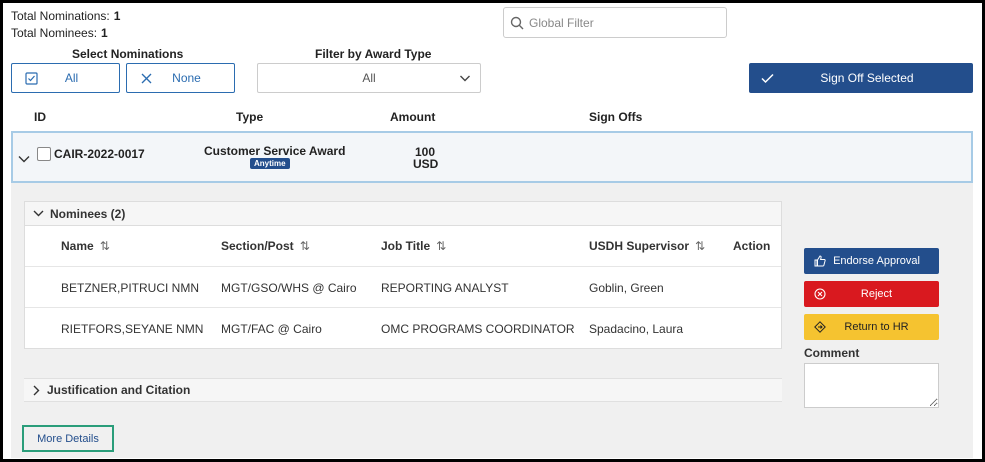 The image size is (985, 462). Describe the element at coordinates (615, 22) in the screenshot. I see `global-filter-input: Global Filter` at that location.